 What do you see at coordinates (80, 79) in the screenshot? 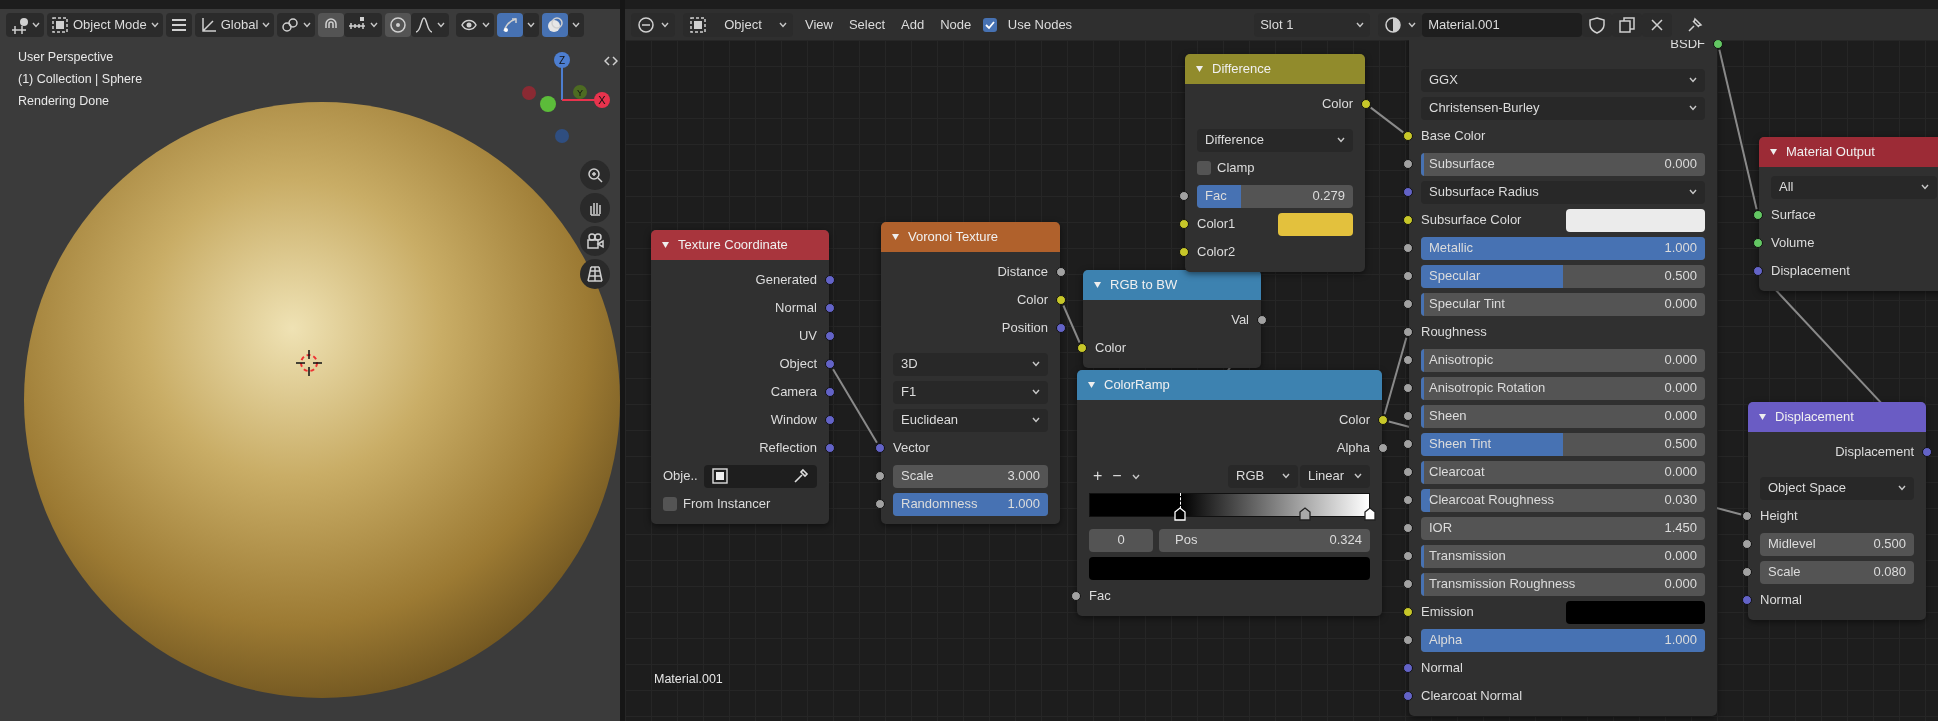
I see `overlay-text: (1) Collection | Sphere` at bounding box center [80, 79].